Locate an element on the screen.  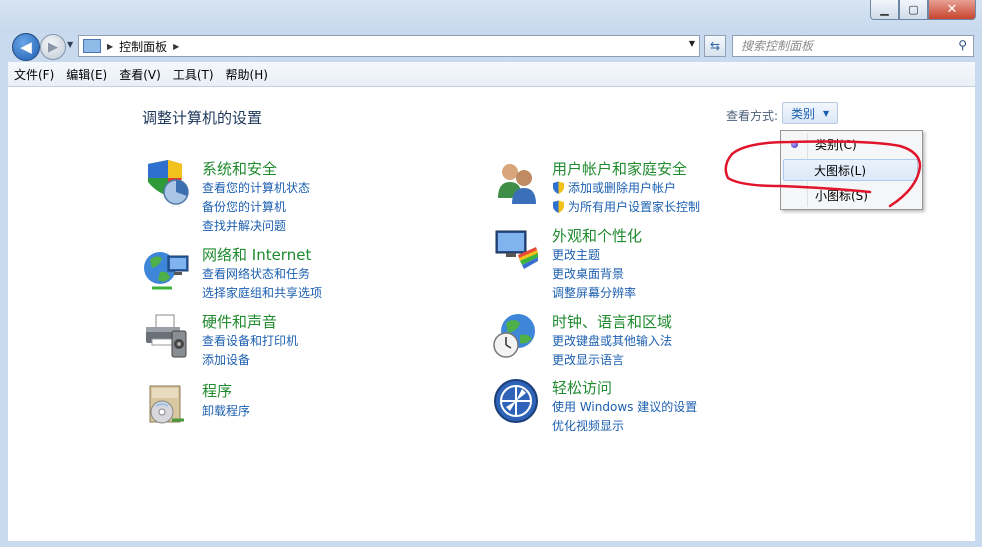
category-title: 外观和个性化 is located at coordinates (597, 235).